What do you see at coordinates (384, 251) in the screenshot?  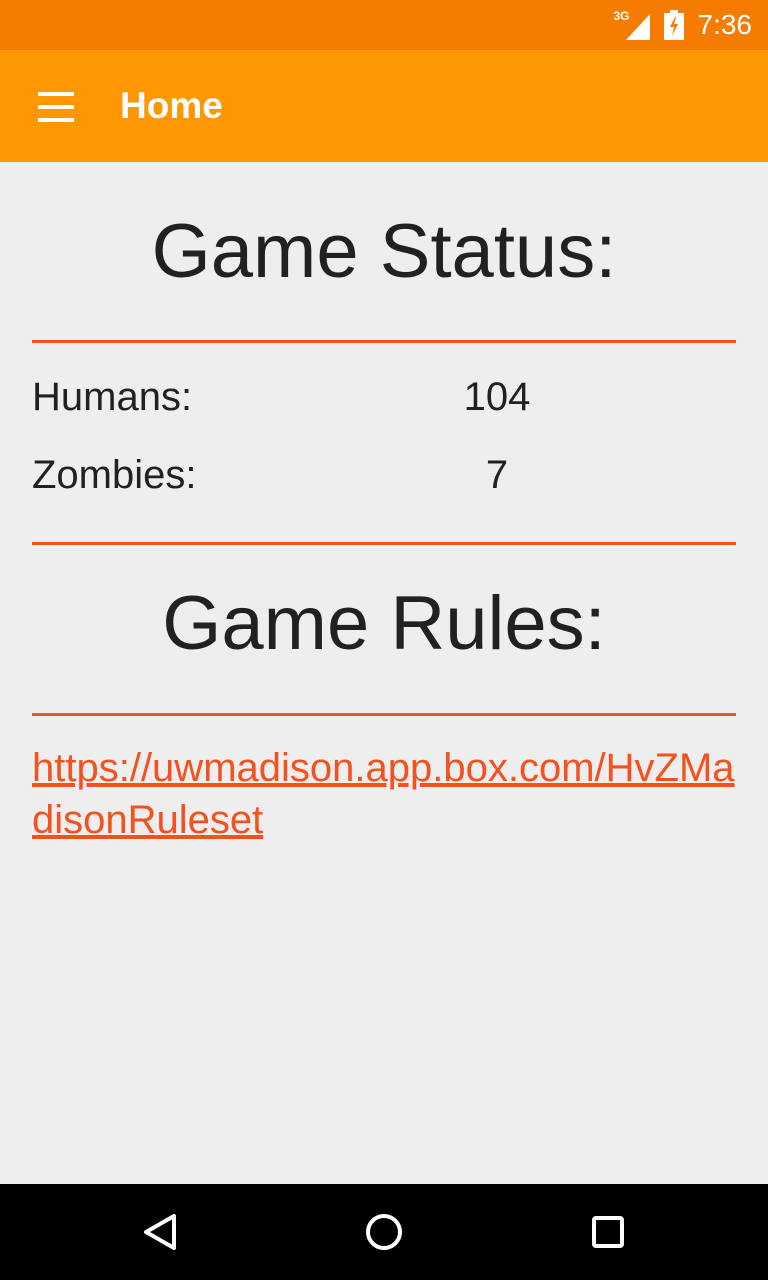 I see `game-status-title: Game Status:` at bounding box center [384, 251].